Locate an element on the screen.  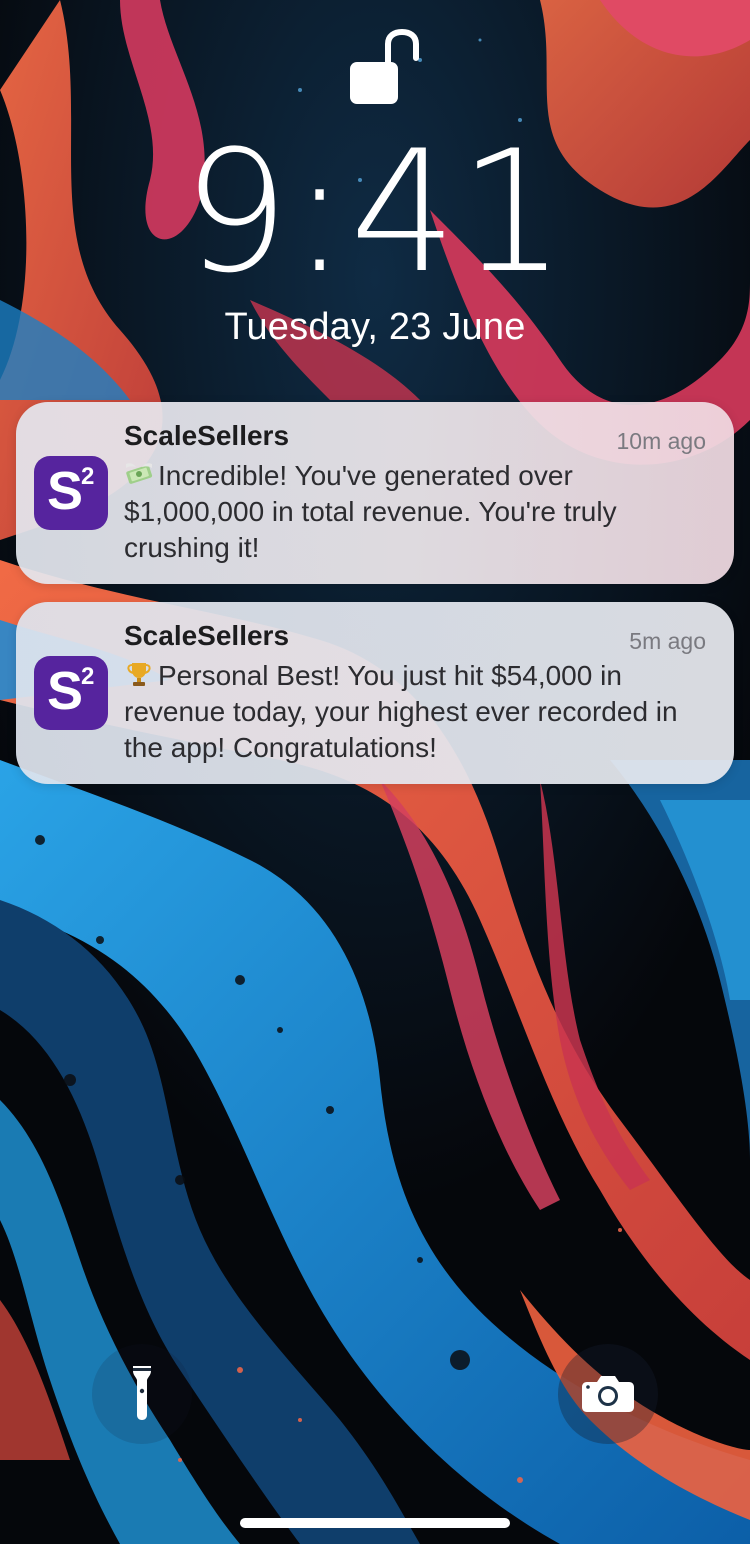
notification-time: 5m ago is located at coordinates (667, 641).